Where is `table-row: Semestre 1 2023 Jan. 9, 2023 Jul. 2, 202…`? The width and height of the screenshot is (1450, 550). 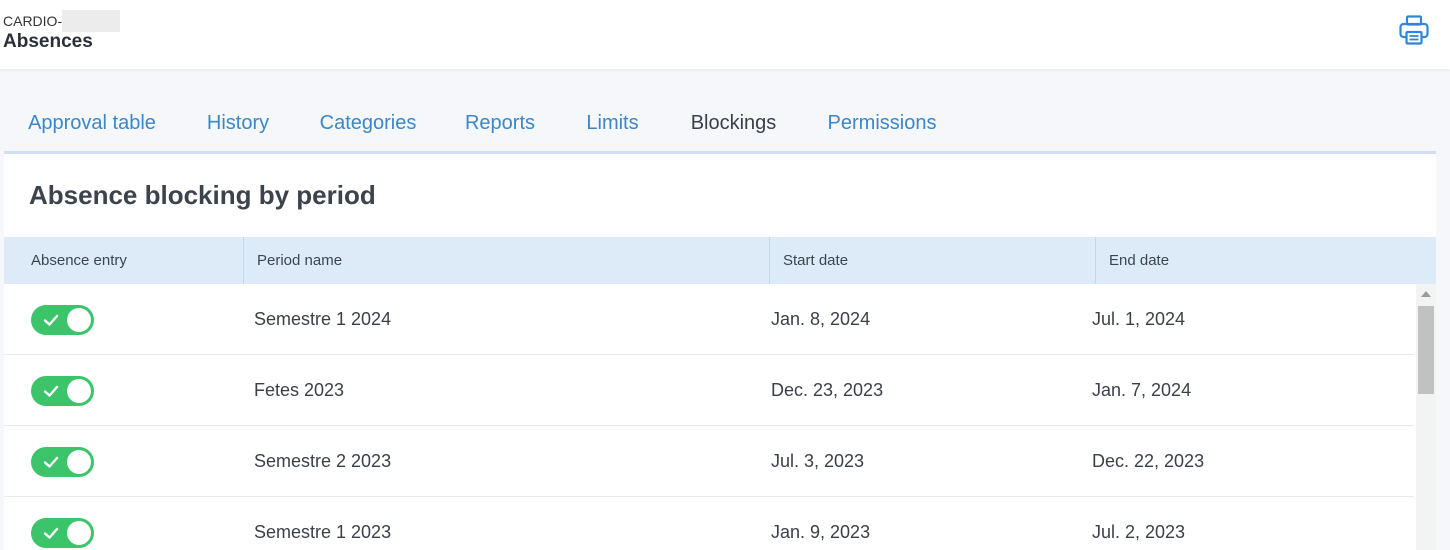 table-row: Semestre 1 2023 Jan. 9, 2023 Jul. 2, 202… is located at coordinates (709, 523).